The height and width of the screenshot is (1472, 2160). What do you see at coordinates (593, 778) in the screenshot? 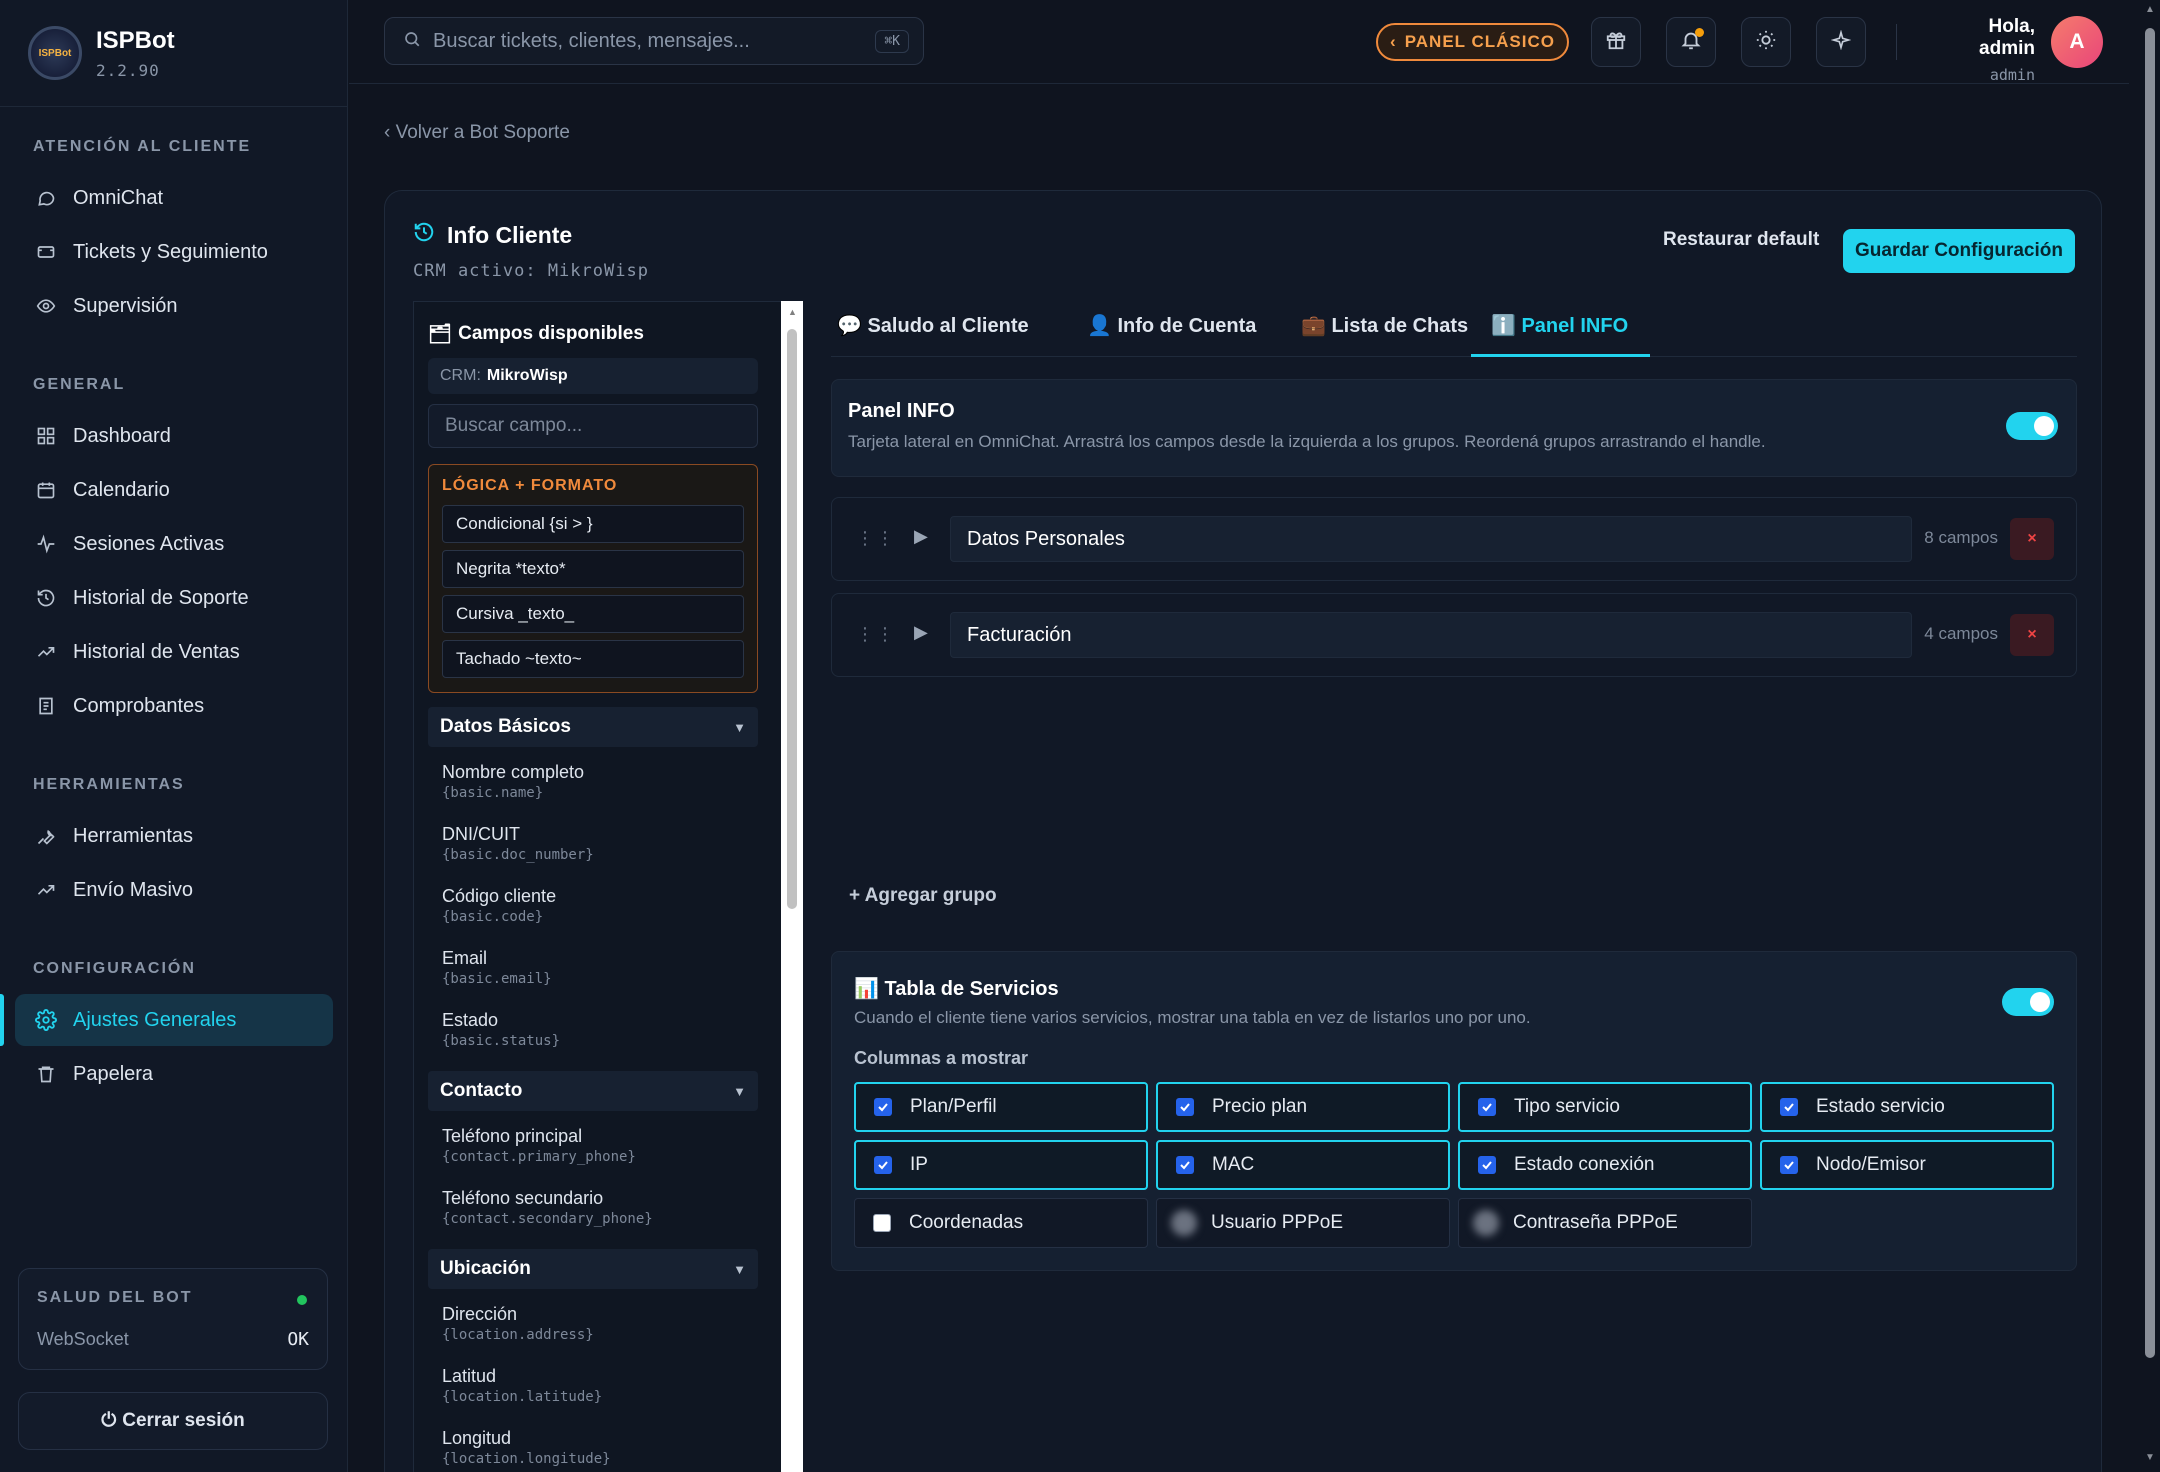
I see `field-item: Nombre completo {basic.name}` at bounding box center [593, 778].